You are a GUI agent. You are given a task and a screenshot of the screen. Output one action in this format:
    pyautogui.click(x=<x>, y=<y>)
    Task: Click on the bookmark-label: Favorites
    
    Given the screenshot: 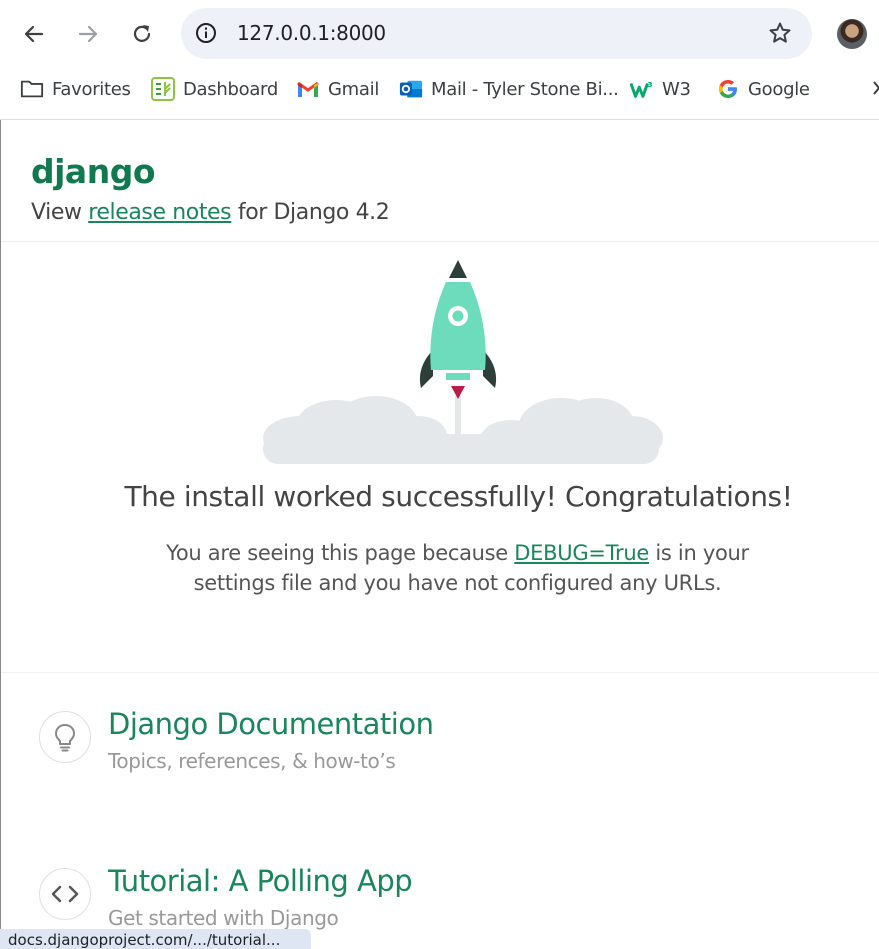 What is the action you would take?
    pyautogui.click(x=91, y=89)
    